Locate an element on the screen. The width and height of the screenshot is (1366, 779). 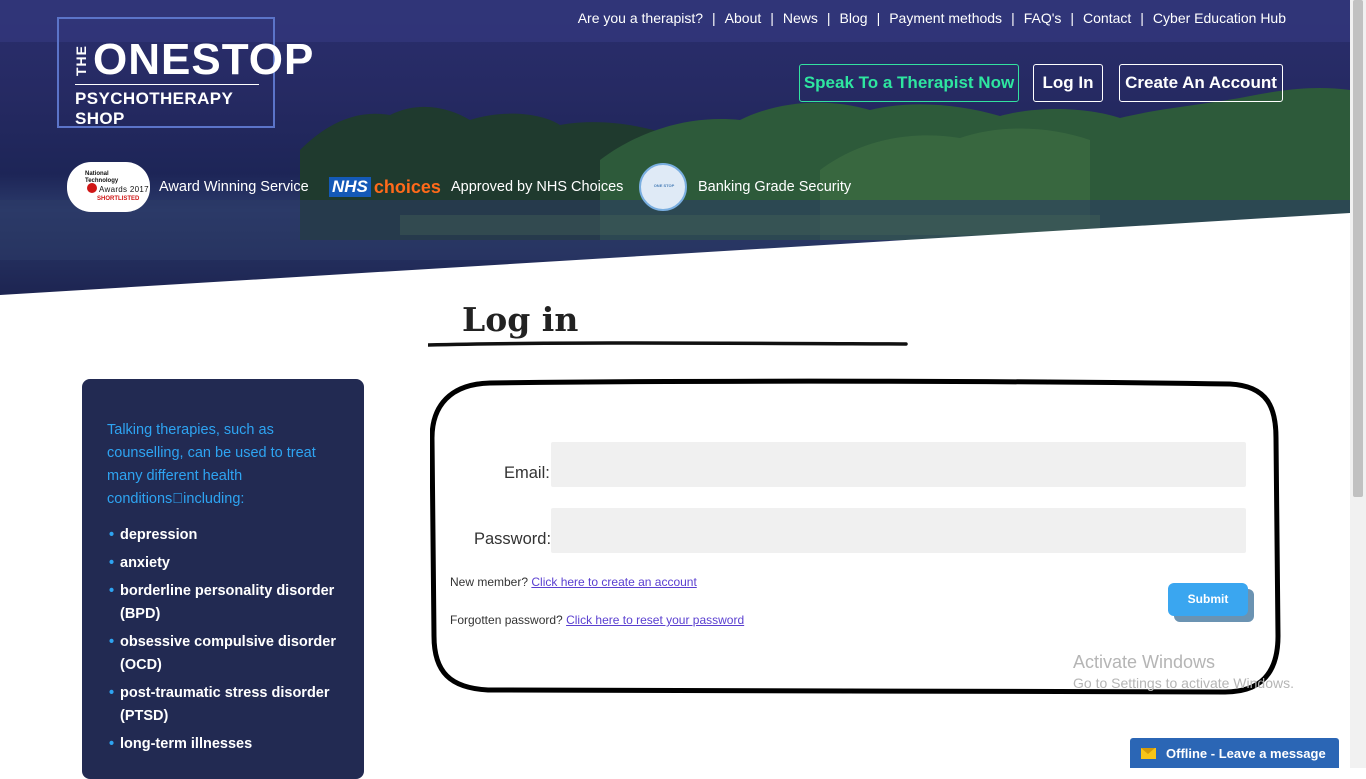
scrollbar-thumb is located at coordinates (1358, 248).